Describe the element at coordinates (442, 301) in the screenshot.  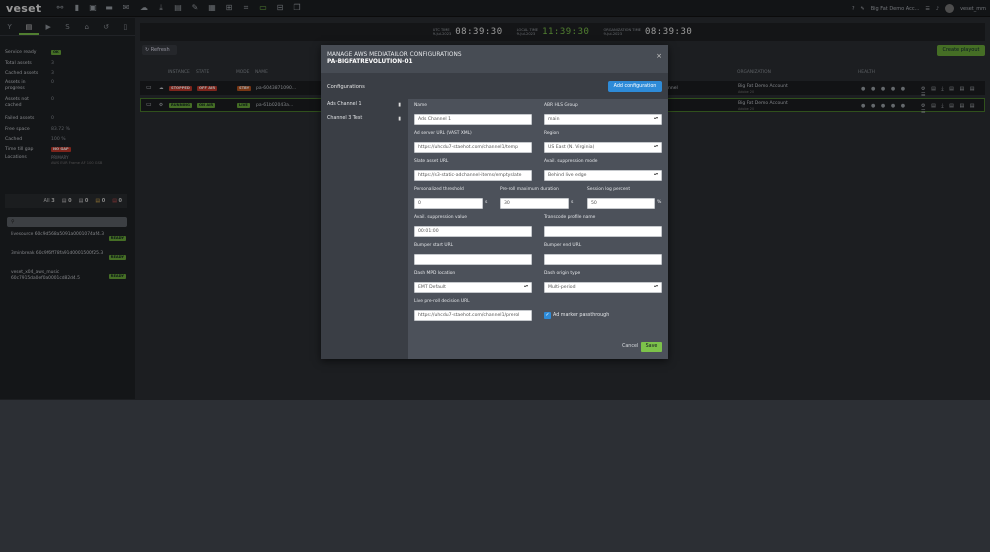
I see `live-preroll-label: Live pre-roll decision URL` at that location.